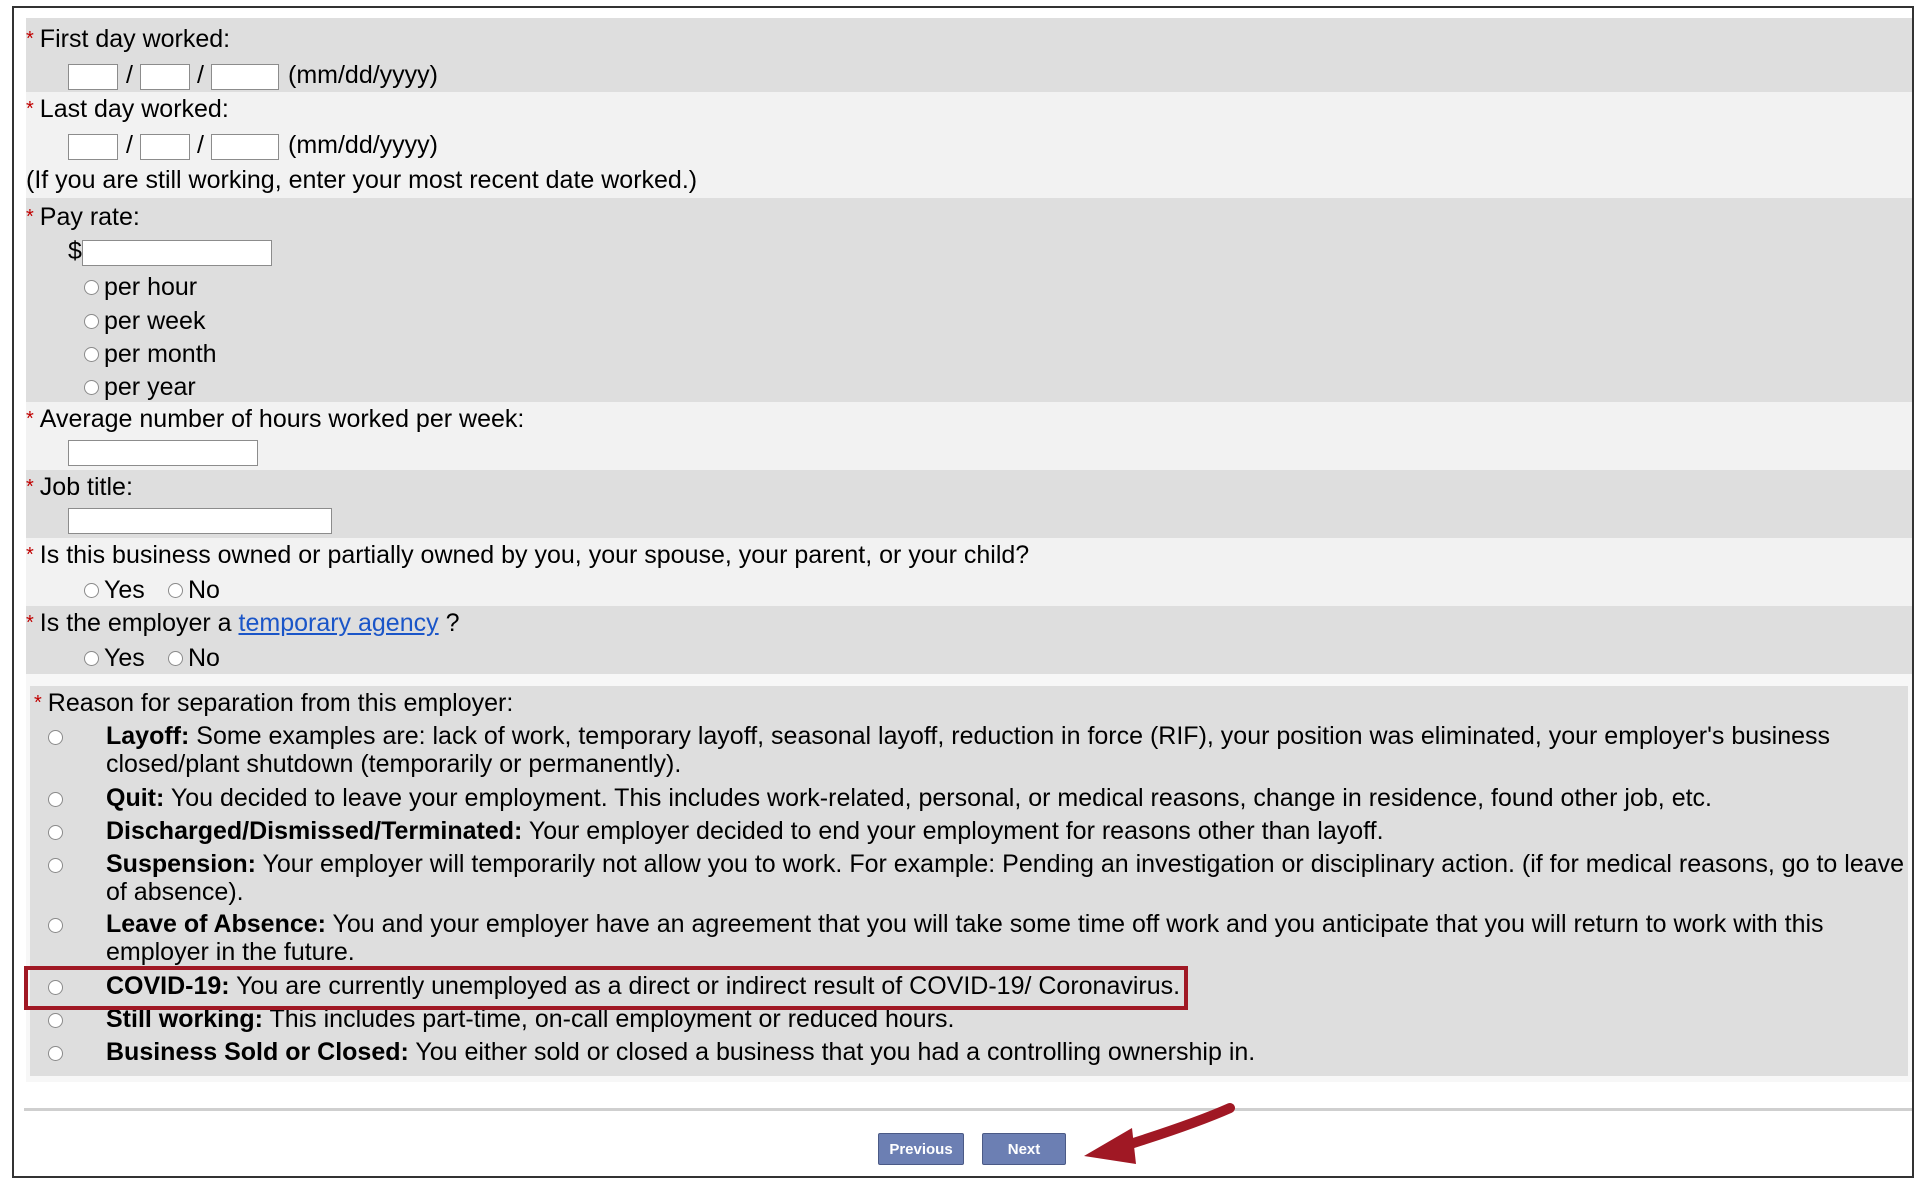  I want to click on temp-agency-suffix: ?, so click(449, 623).